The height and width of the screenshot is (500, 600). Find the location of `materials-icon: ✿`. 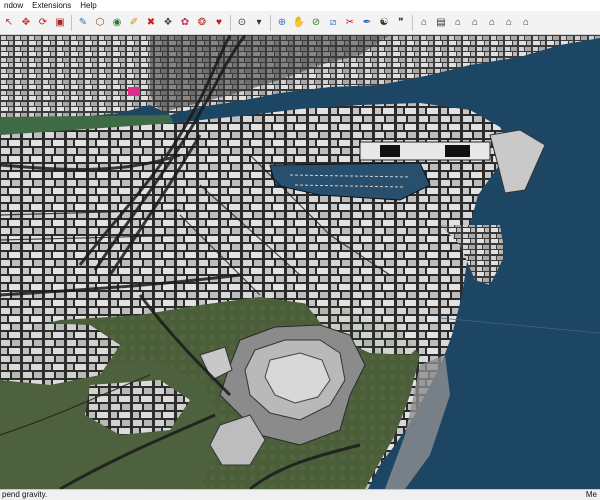

materials-icon: ✿ is located at coordinates (185, 23).